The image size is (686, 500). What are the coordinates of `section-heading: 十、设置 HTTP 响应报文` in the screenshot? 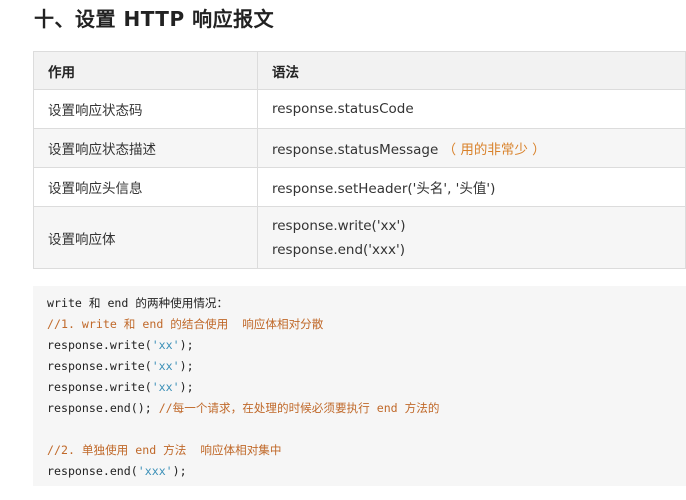 It's located at (154, 19).